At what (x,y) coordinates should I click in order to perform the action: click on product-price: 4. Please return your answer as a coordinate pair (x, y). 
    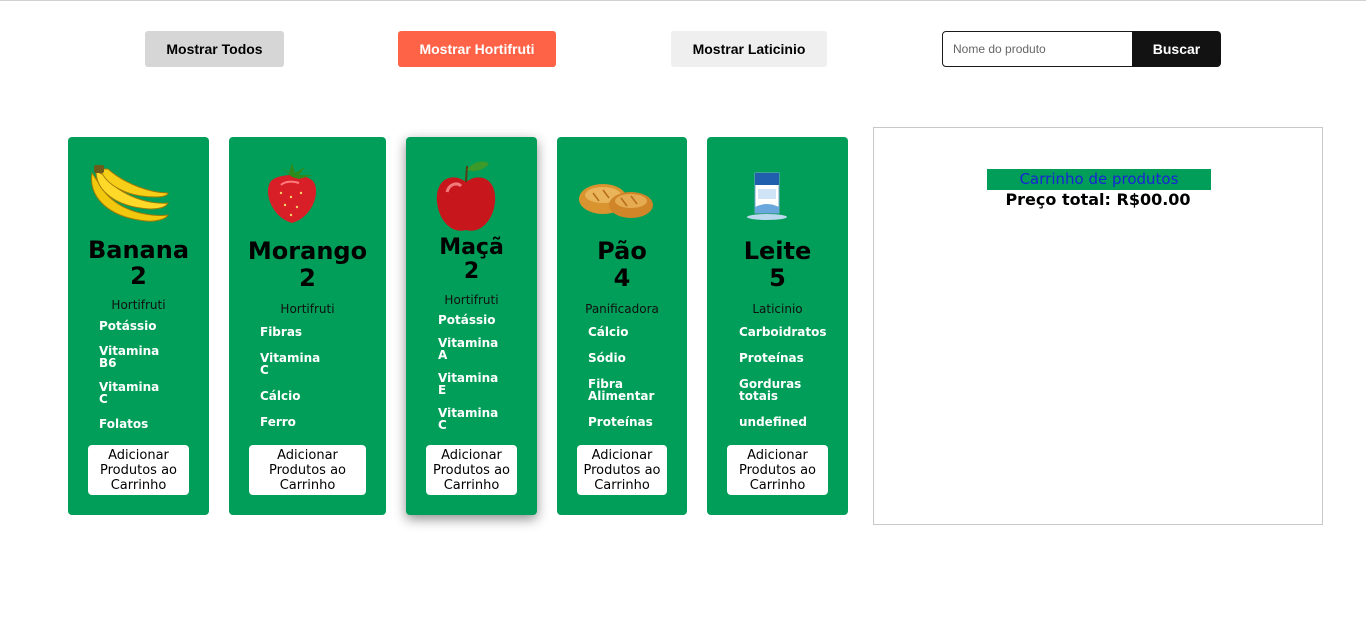
    Looking at the image, I should click on (622, 278).